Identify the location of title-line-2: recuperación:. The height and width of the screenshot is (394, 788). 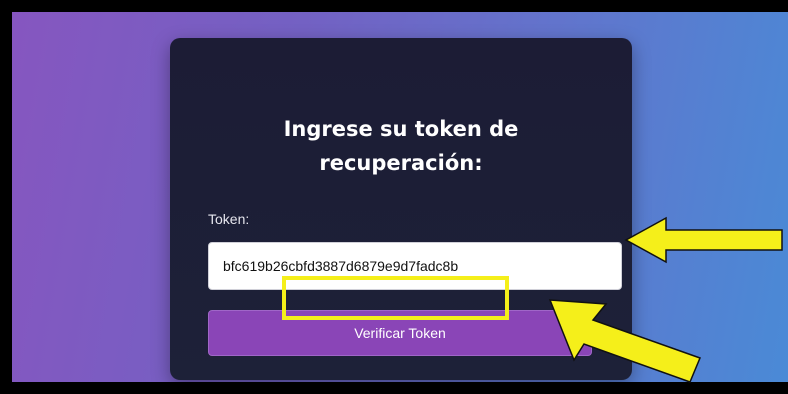
(401, 163).